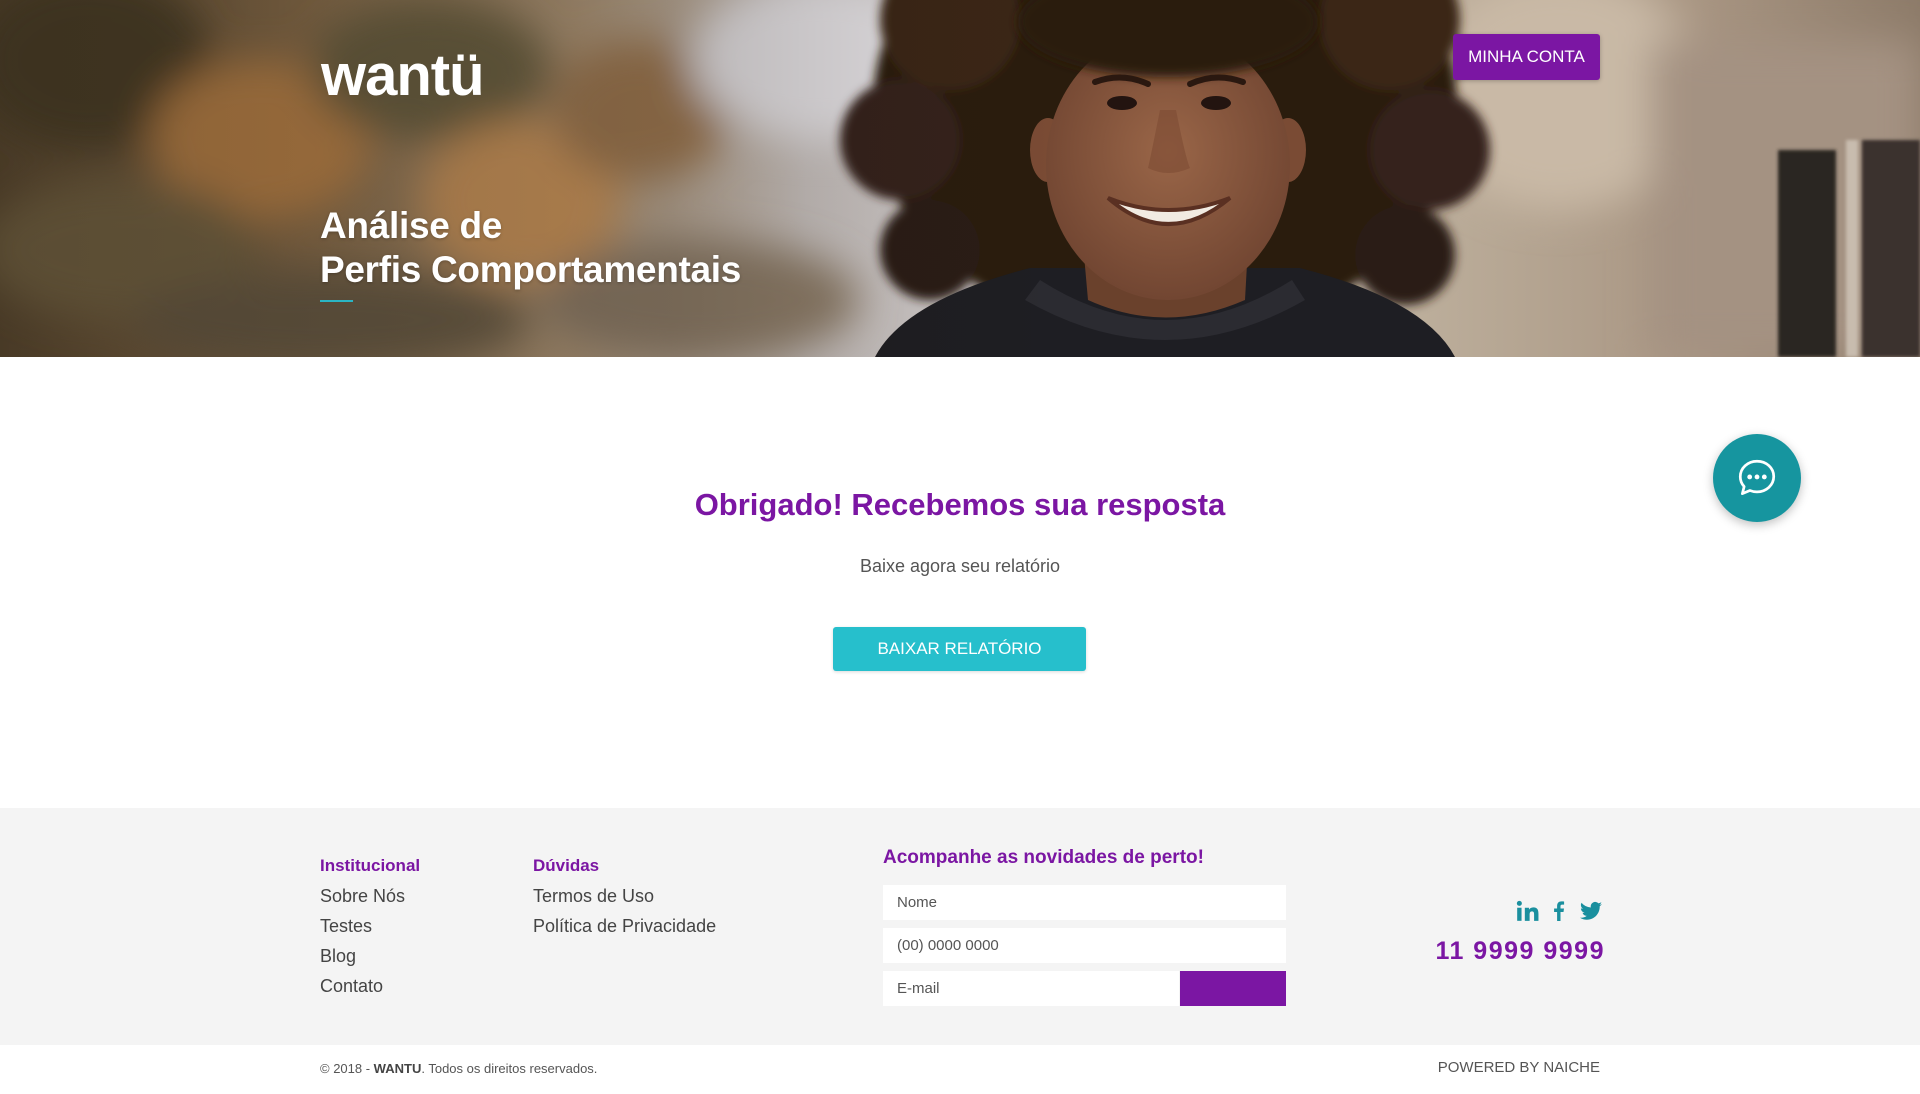 The height and width of the screenshot is (1094, 1920). Describe the element at coordinates (1520, 951) in the screenshot. I see `footer-phone-number: 11 9999 9999` at that location.